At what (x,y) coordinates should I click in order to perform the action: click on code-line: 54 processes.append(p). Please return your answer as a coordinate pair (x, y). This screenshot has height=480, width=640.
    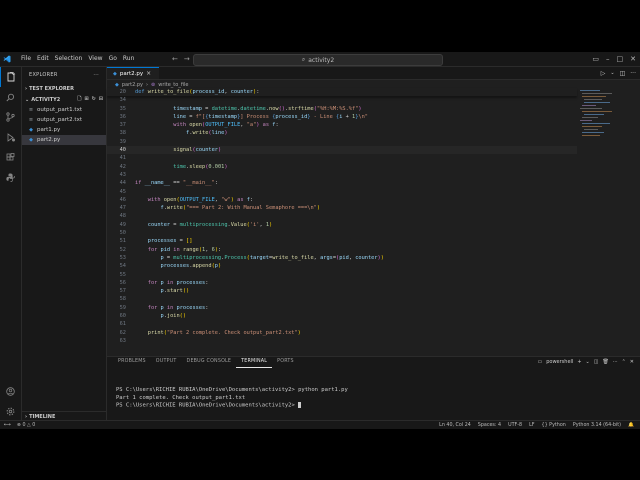
    Looking at the image, I should click on (342, 266).